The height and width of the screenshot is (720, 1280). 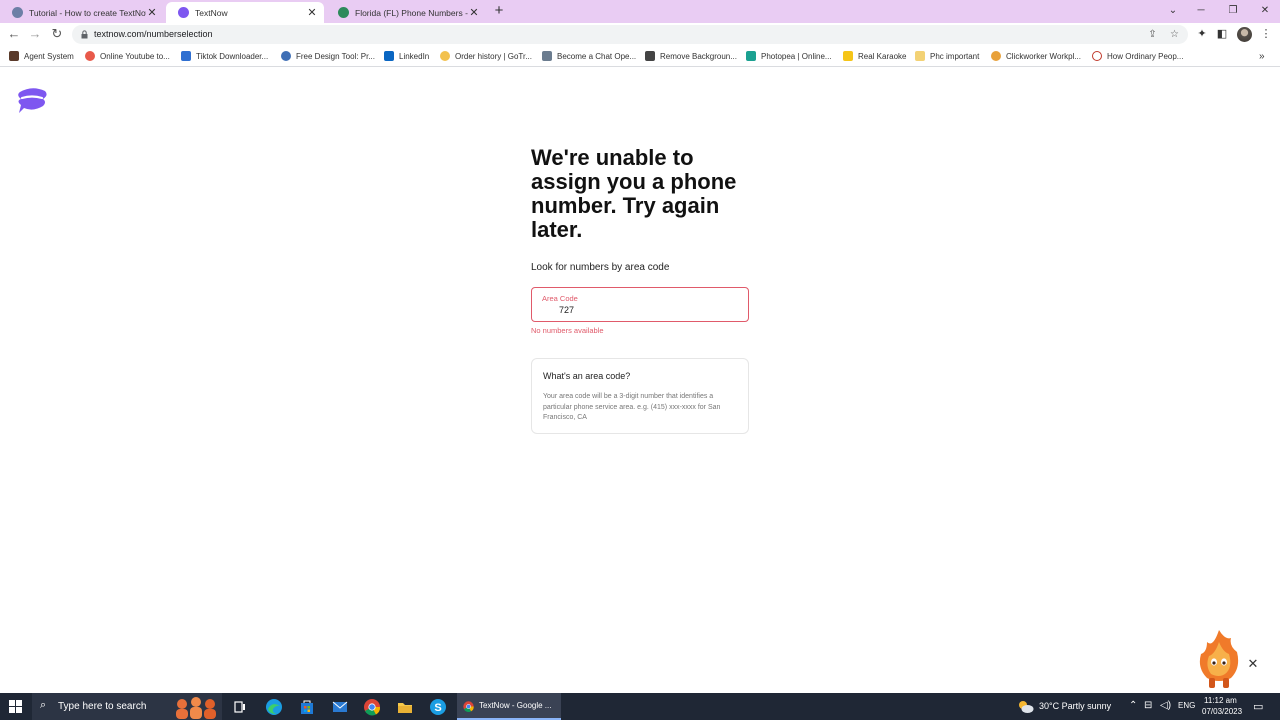 What do you see at coordinates (1202, 34) in the screenshot?
I see `extensions-puzzle-icon: ✦` at bounding box center [1202, 34].